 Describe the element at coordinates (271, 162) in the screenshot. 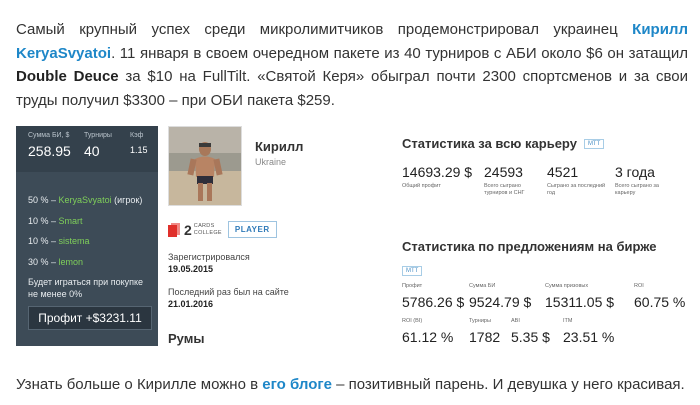

I see `player-country: Ukraine` at that location.